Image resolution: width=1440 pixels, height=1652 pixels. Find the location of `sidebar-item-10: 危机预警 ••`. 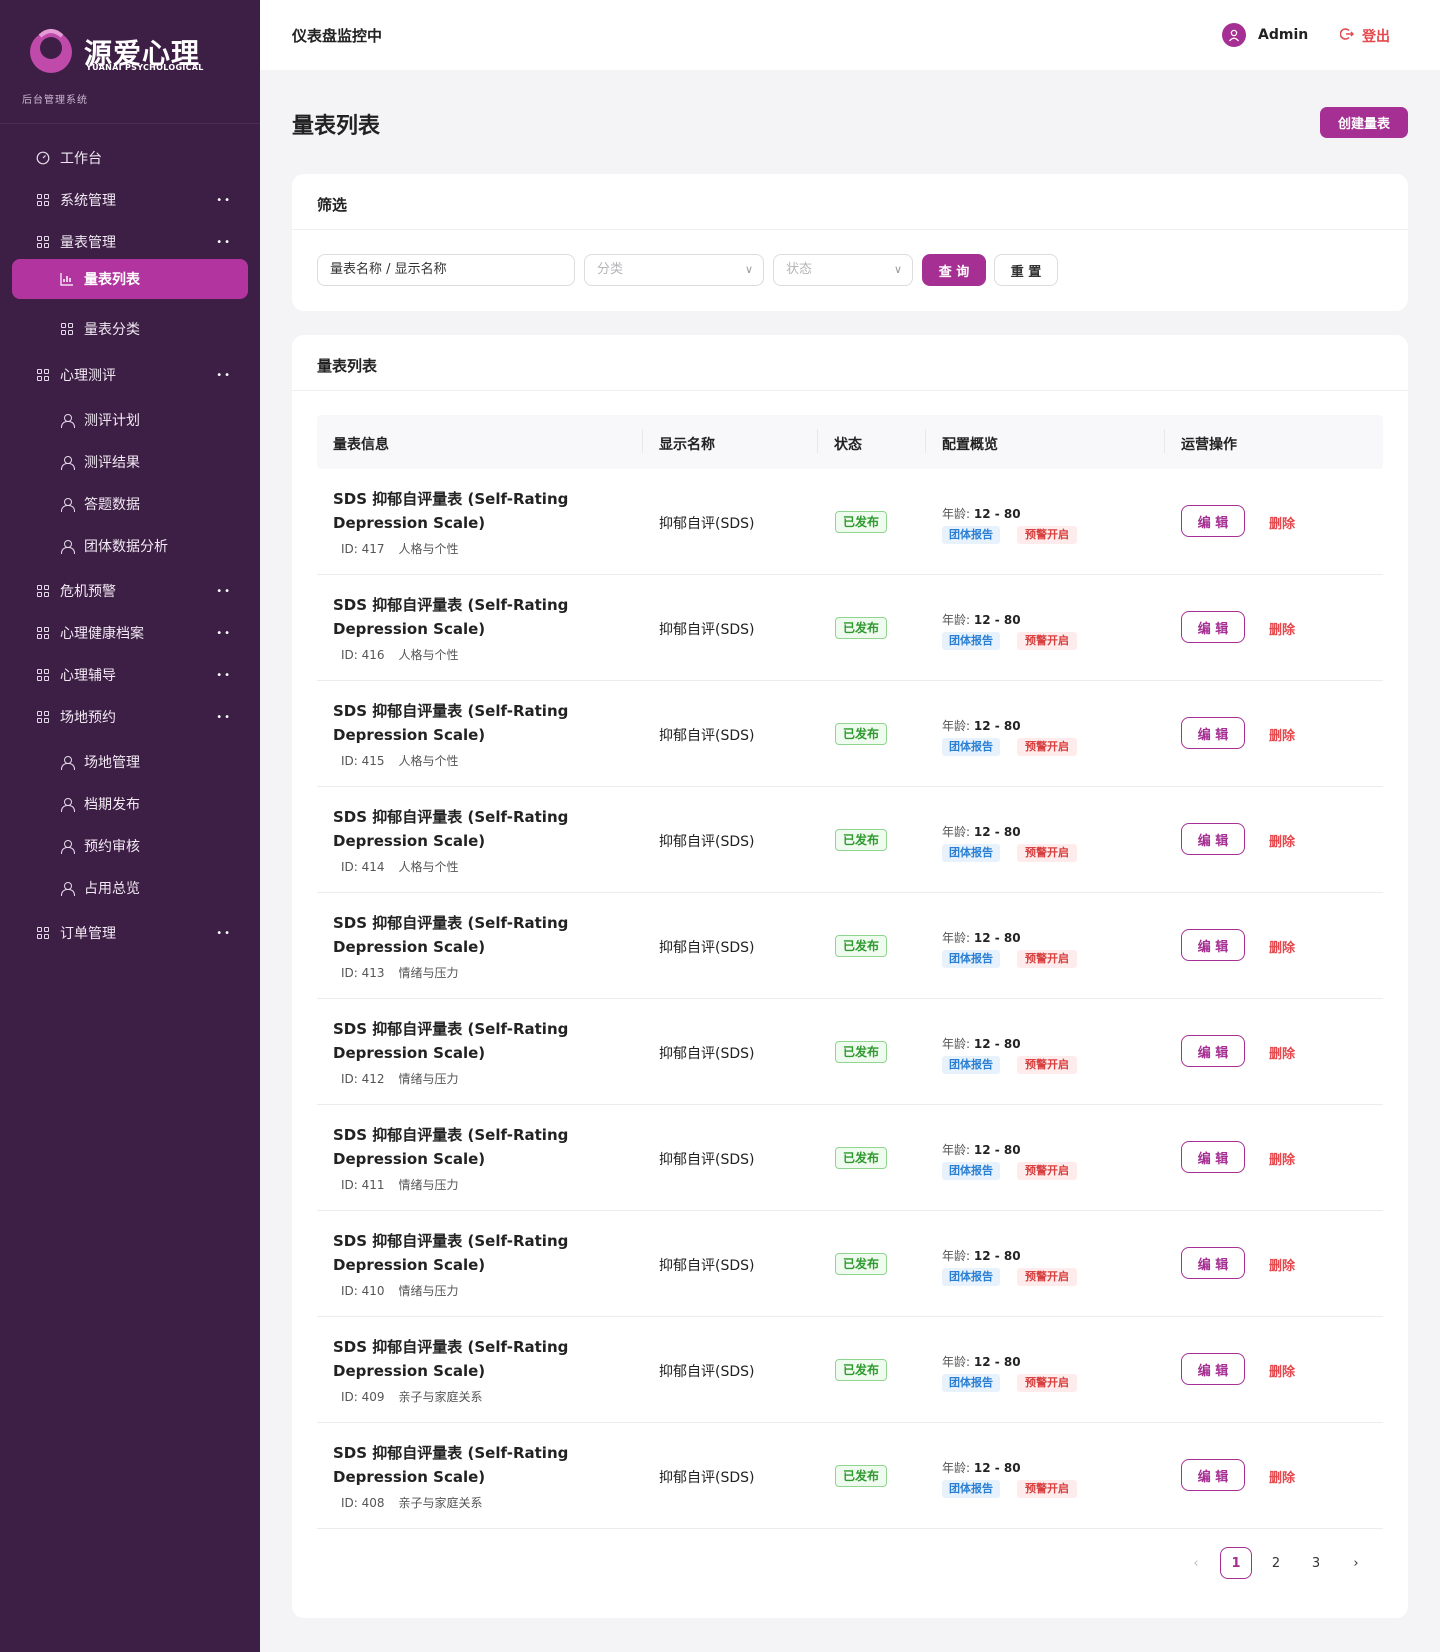

sidebar-item-10: 危机预警 •• is located at coordinates (130, 591).